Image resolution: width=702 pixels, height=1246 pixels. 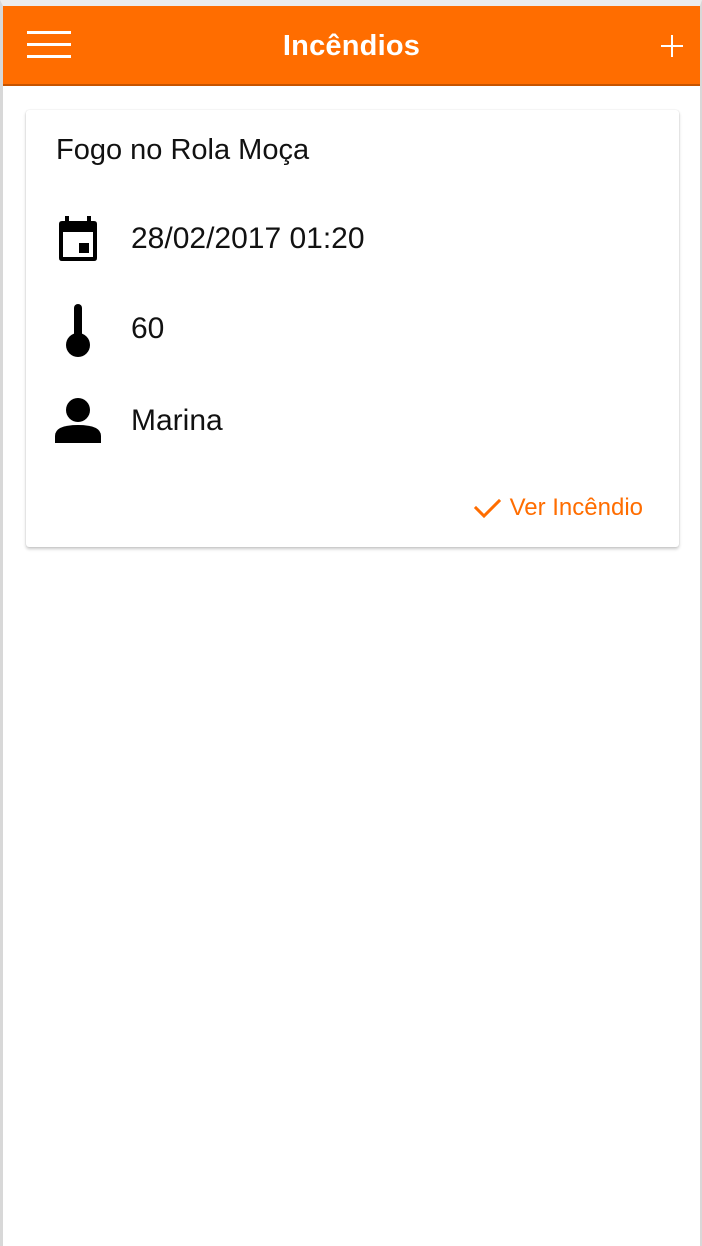 What do you see at coordinates (177, 420) in the screenshot?
I see `incident-reporter: Marina` at bounding box center [177, 420].